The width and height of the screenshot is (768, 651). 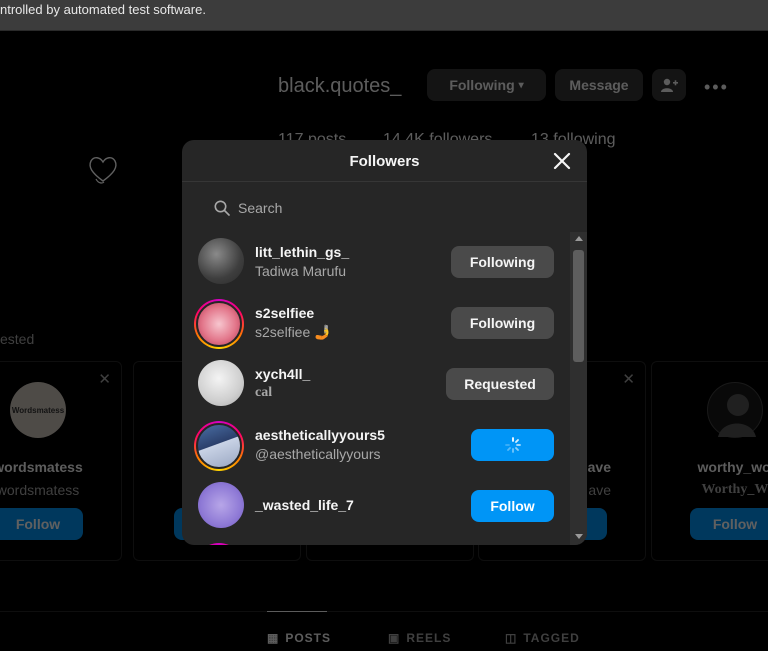 What do you see at coordinates (384, 611) in the screenshot?
I see `tabs-divider` at bounding box center [384, 611].